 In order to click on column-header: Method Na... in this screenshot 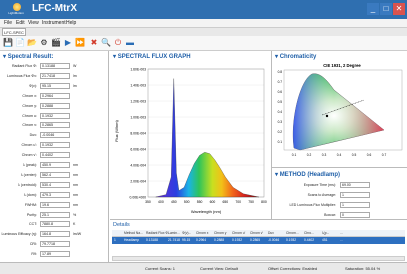, I will do `click(133, 233)`.